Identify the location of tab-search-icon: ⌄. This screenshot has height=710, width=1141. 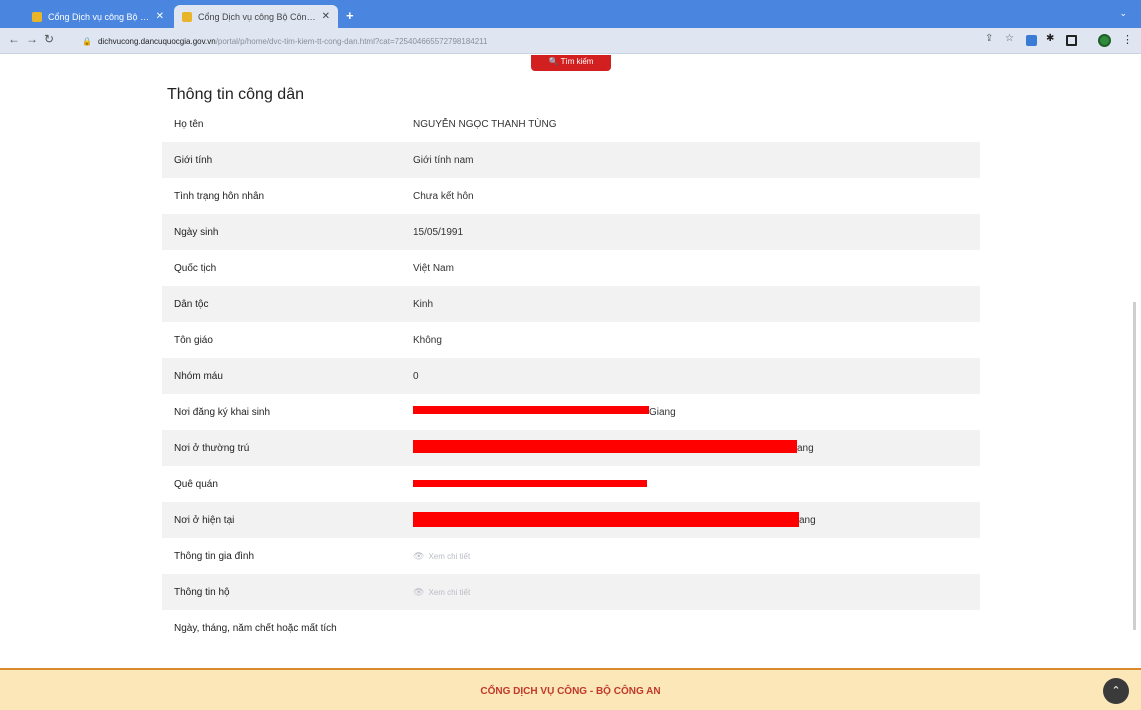
(1123, 13).